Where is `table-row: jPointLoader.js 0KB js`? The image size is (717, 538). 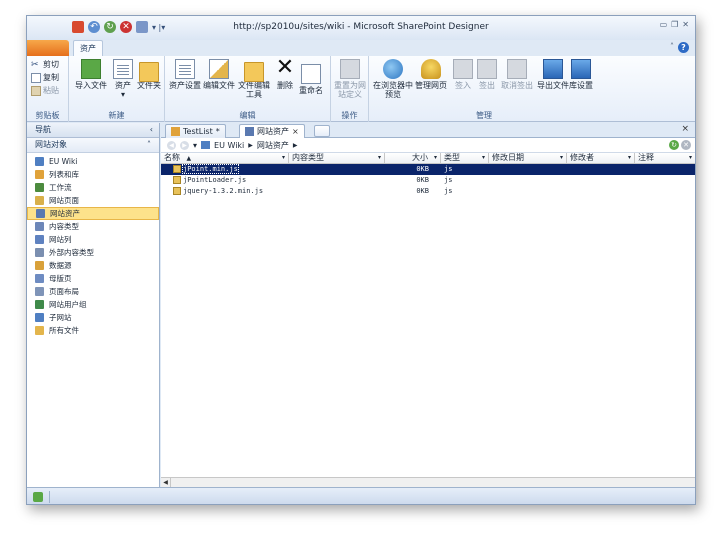
table-row: jPointLoader.js 0KB js is located at coordinates (428, 180).